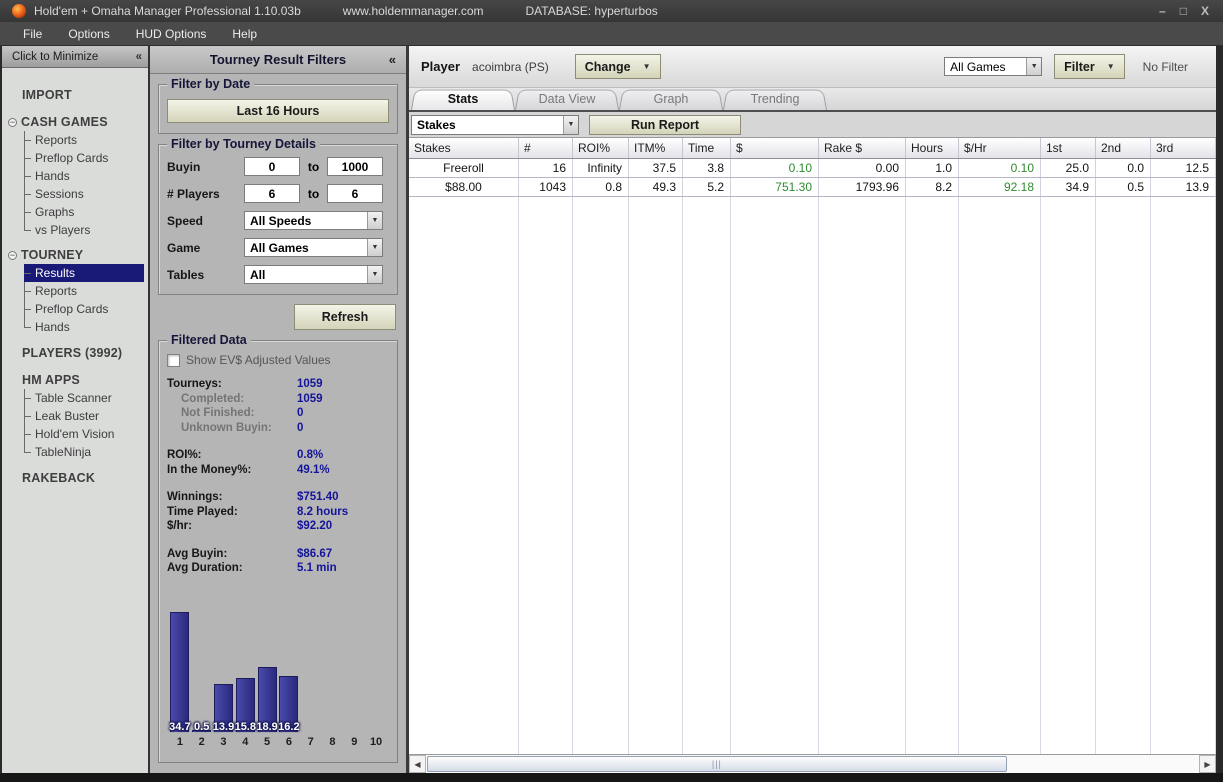  I want to click on sidebar-item-cash-hands: Hands, so click(84, 176).